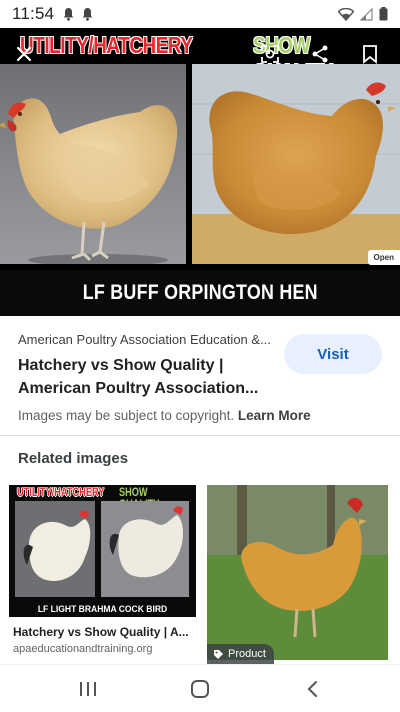 The height and width of the screenshot is (712, 400). What do you see at coordinates (200, 435) in the screenshot?
I see `divider` at bounding box center [200, 435].